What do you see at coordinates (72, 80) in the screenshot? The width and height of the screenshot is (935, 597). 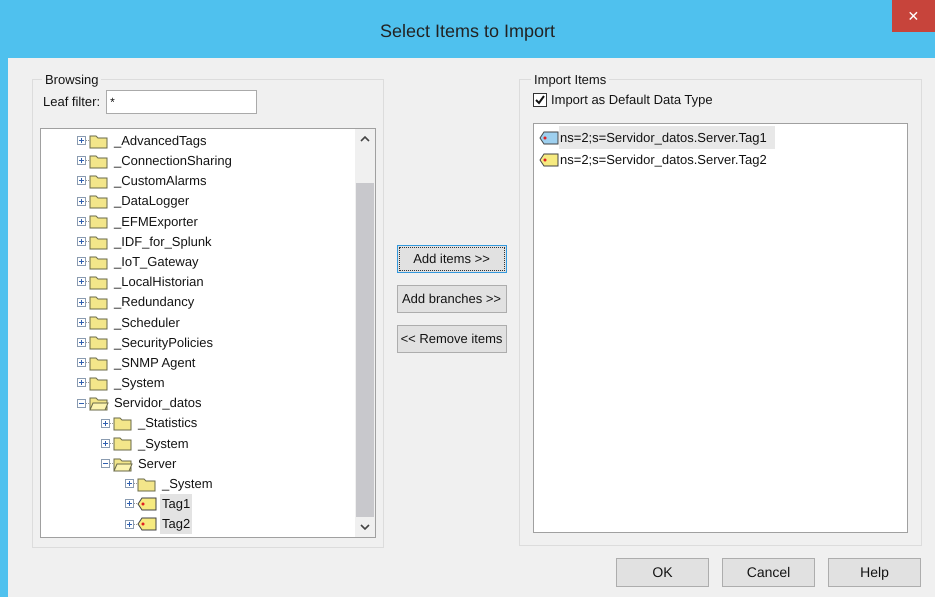 I see `group-label: Browsing` at bounding box center [72, 80].